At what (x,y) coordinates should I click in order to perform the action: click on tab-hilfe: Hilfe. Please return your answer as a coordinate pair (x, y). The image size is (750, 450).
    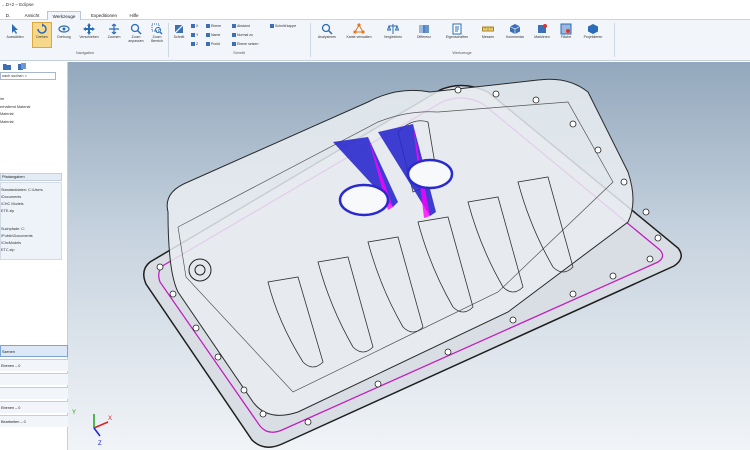
    Looking at the image, I should click on (134, 15).